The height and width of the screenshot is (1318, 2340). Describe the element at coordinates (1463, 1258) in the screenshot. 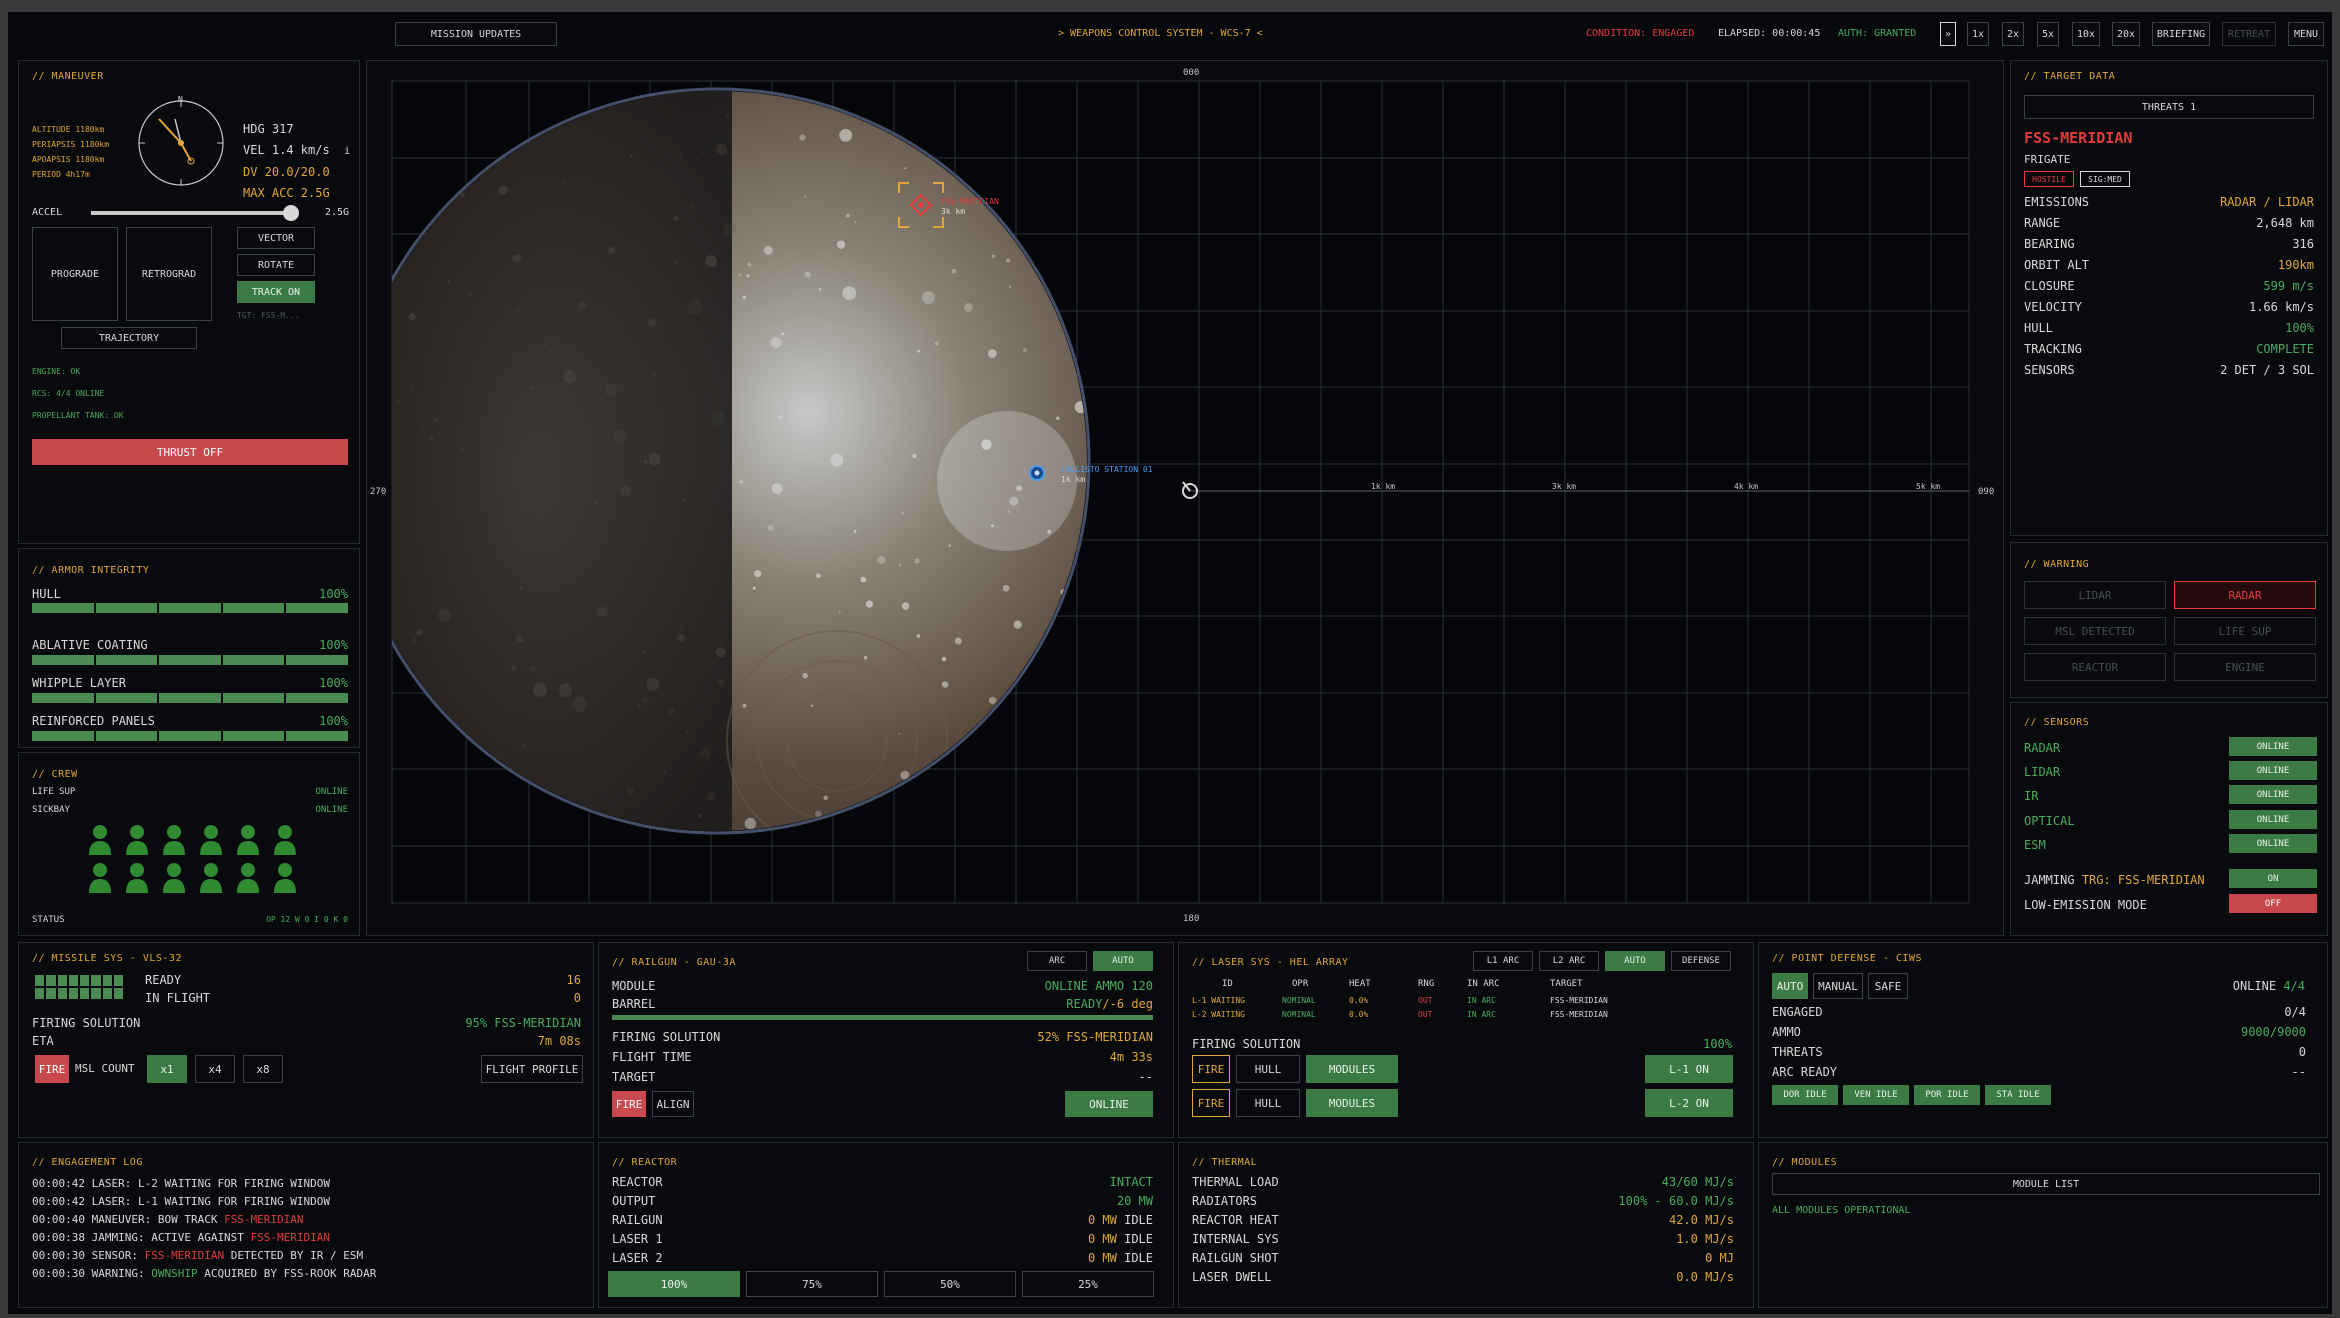

I see `thermal-row-railgun-shot: RAILGUN SHOT 0 MJ` at that location.